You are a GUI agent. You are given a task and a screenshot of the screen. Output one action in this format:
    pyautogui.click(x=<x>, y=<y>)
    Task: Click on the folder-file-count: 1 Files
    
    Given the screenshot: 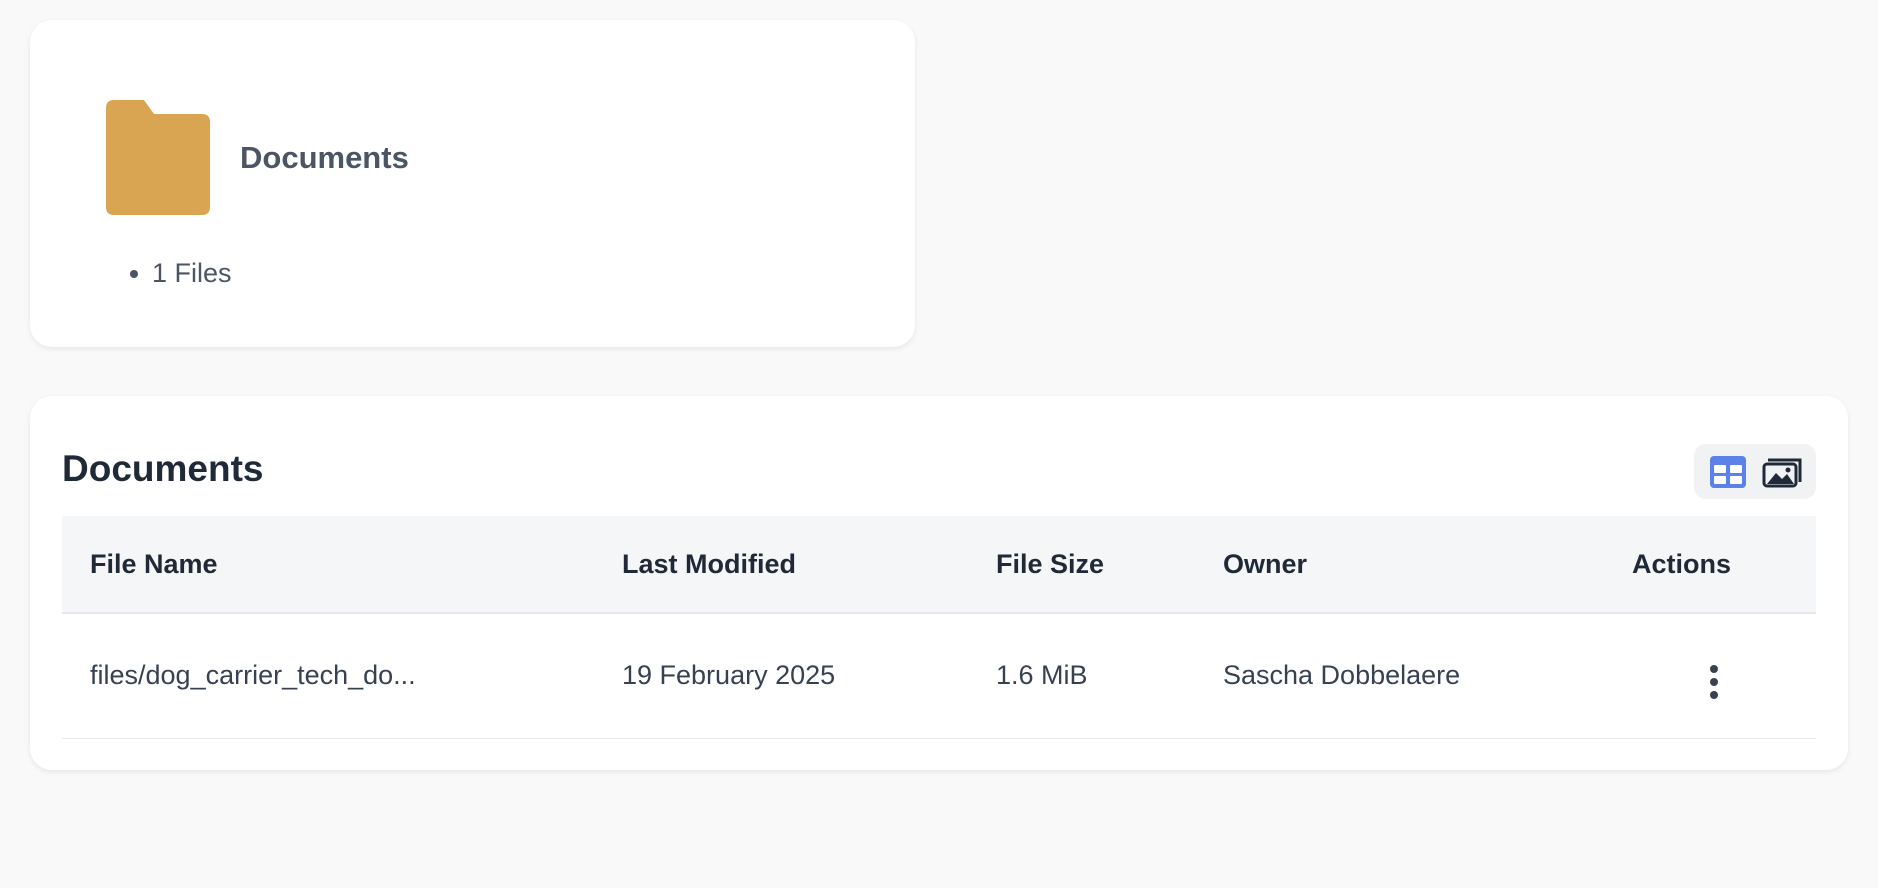 What is the action you would take?
    pyautogui.click(x=181, y=273)
    